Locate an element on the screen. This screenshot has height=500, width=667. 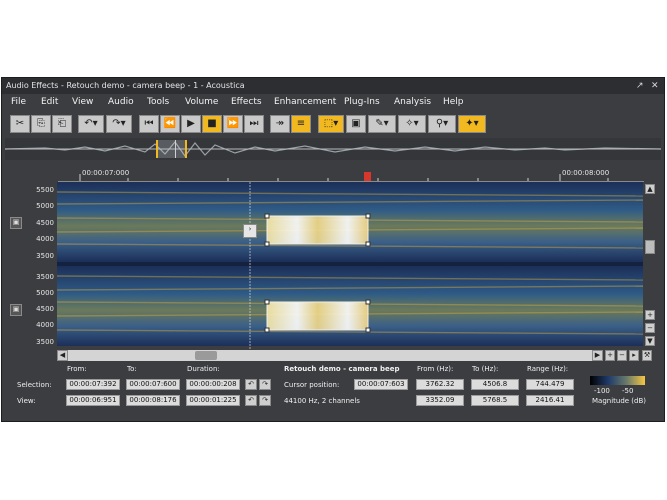
ruler-label-end: 00:00:08:000 is located at coordinates (586, 173).